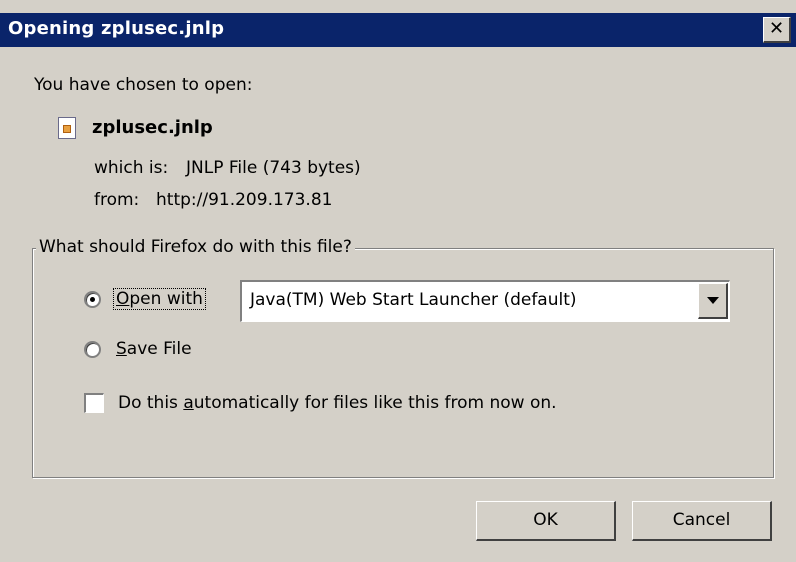 The image size is (796, 562). I want to click on open-with-radio, so click(92, 299).